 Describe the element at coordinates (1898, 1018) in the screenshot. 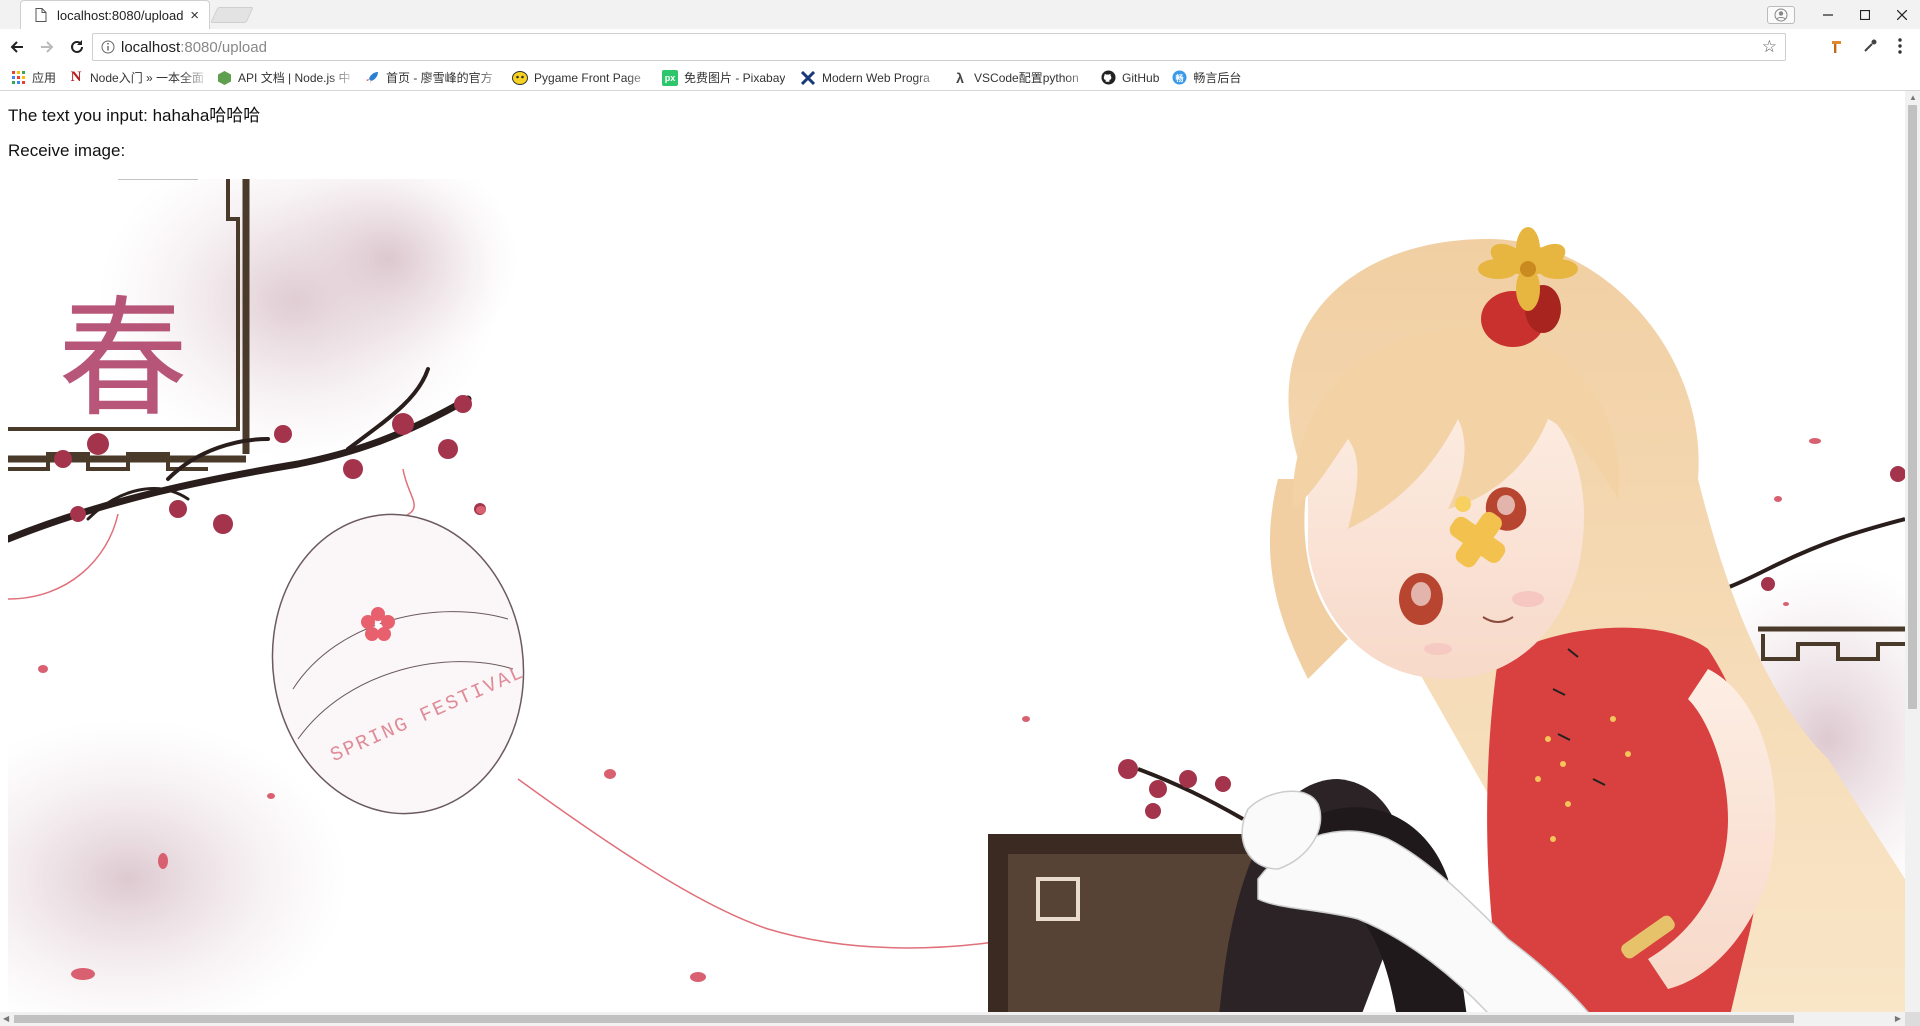

I see `scroll-right-arrow-icon: ▶` at that location.